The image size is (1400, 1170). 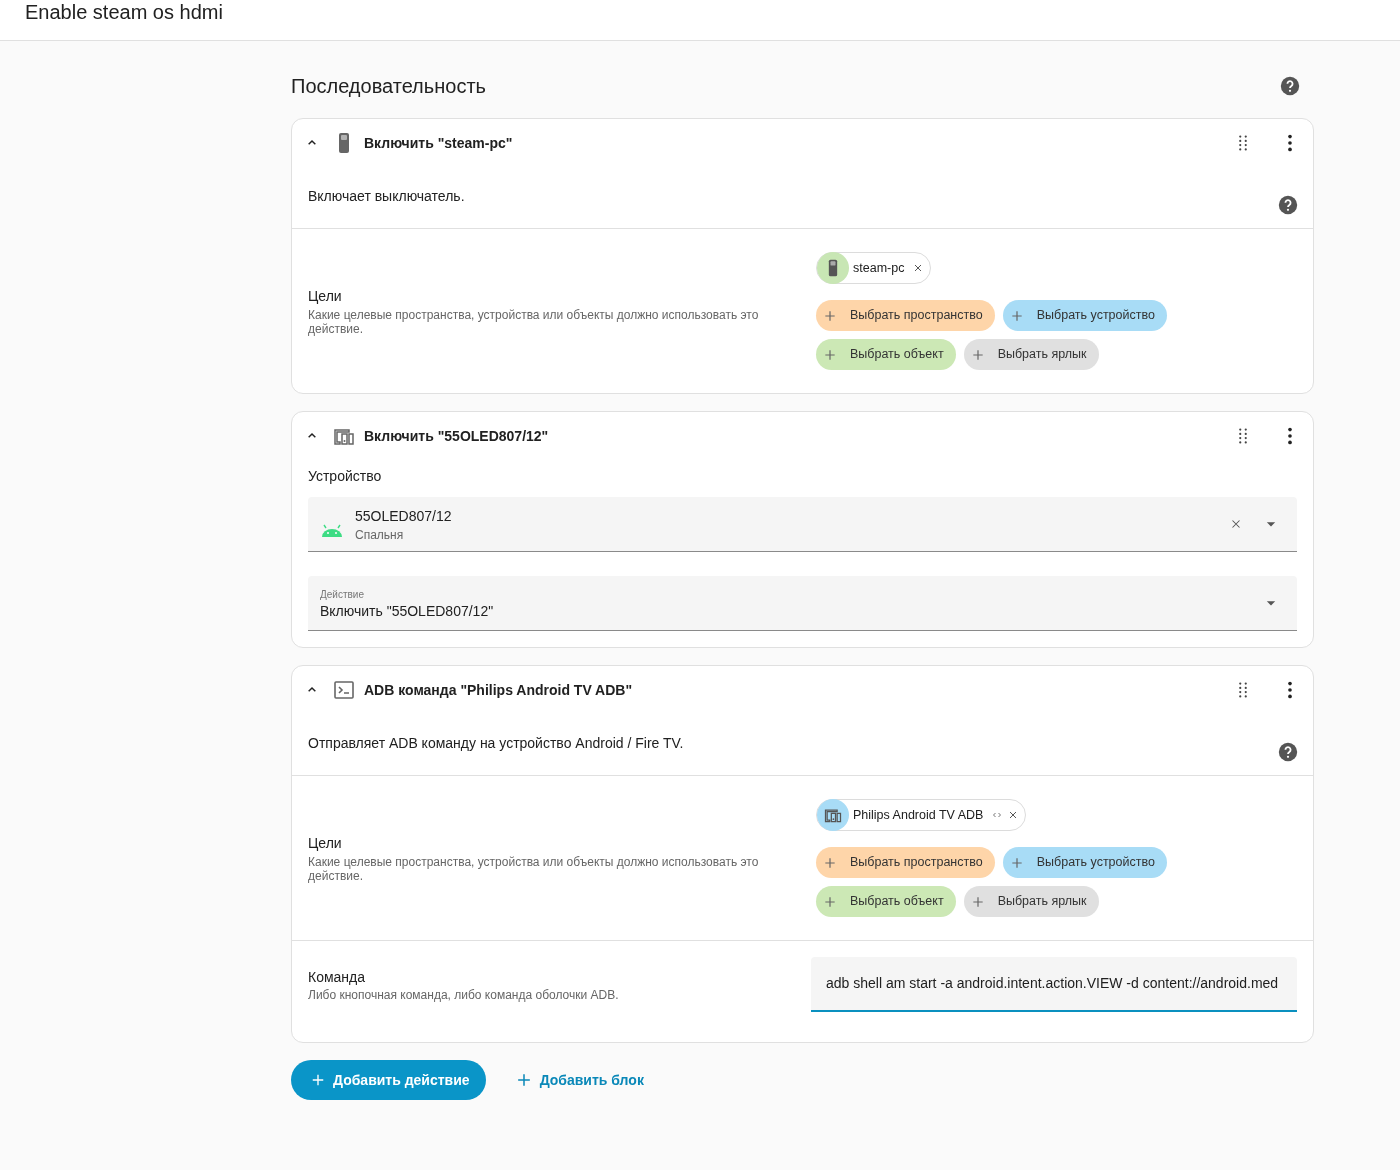 I want to click on field-label: Устройство, so click(x=345, y=476).